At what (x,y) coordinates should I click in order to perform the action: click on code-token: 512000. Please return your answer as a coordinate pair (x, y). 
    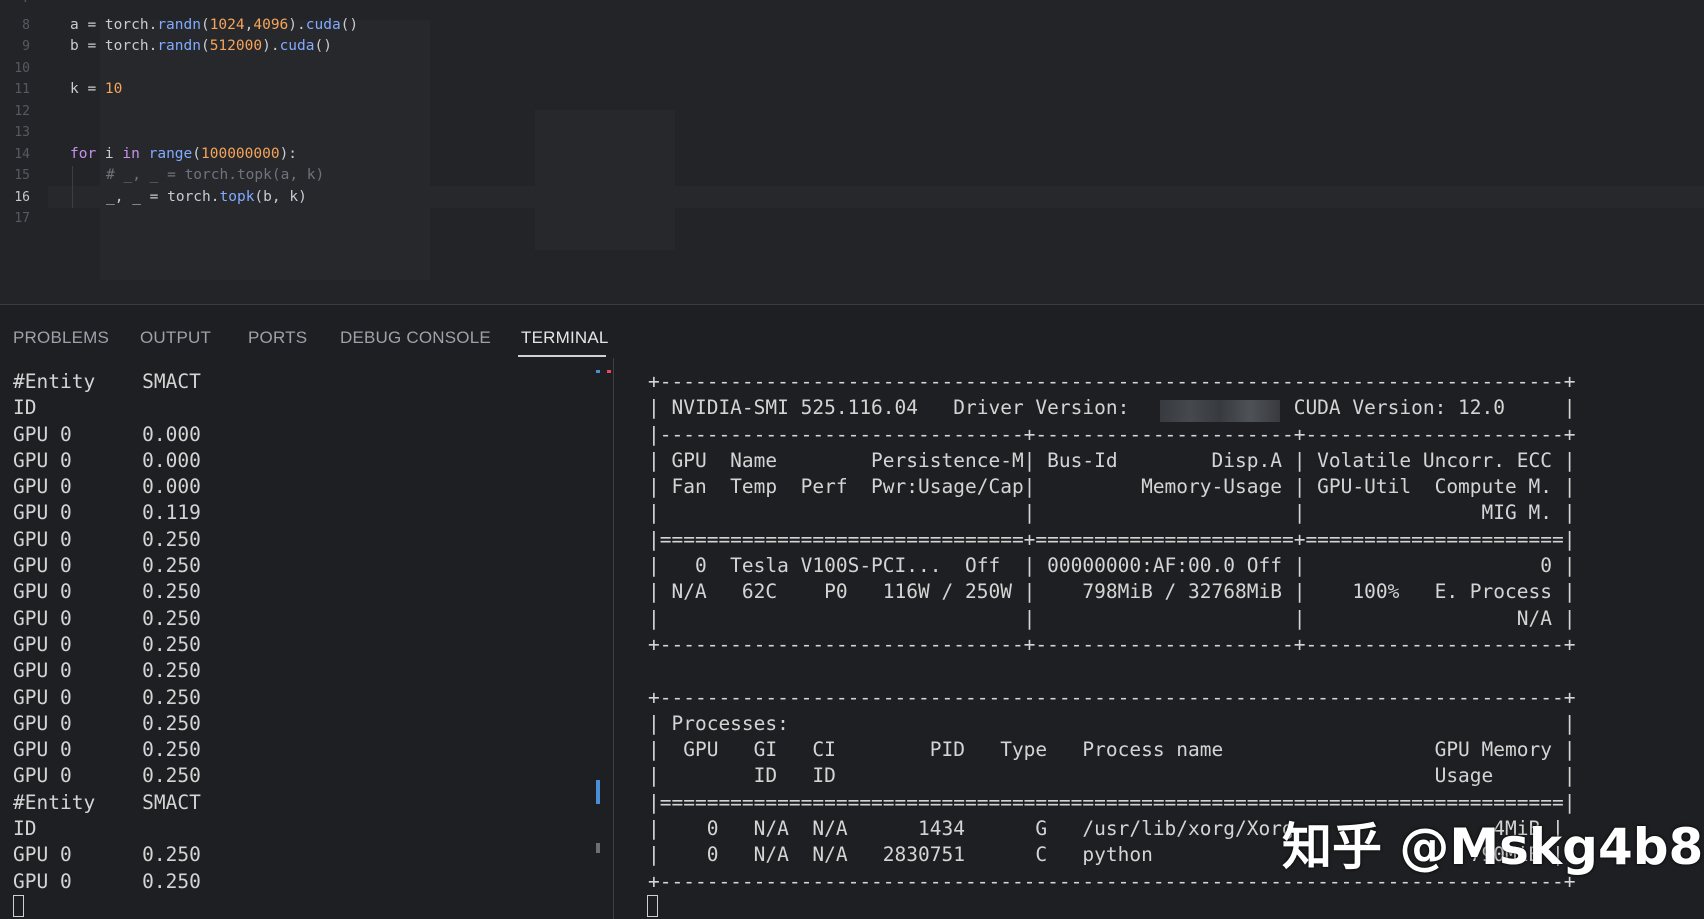
    Looking at the image, I should click on (236, 46).